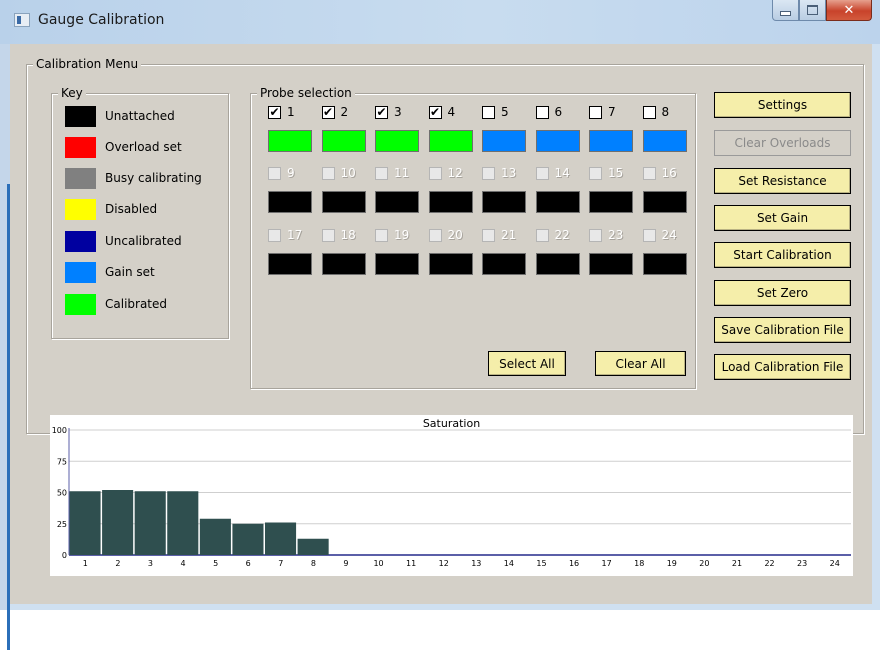  Describe the element at coordinates (451, 112) in the screenshot. I see `probe-checkbox-label: 4` at that location.